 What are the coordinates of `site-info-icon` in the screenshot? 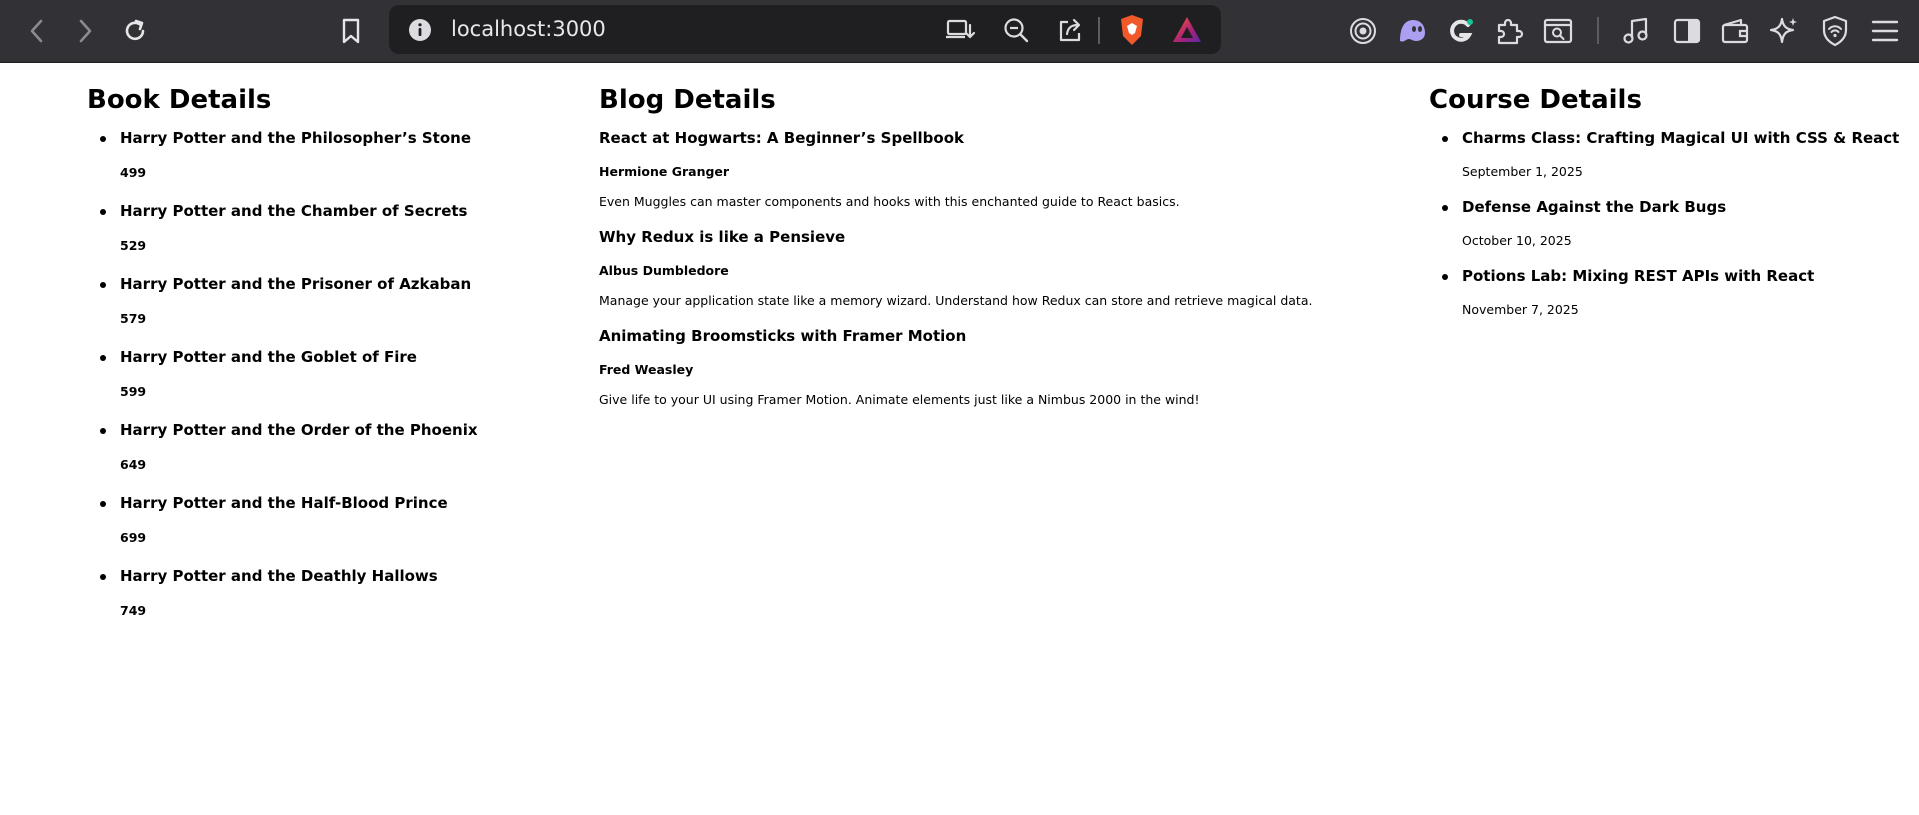 It's located at (420, 30).